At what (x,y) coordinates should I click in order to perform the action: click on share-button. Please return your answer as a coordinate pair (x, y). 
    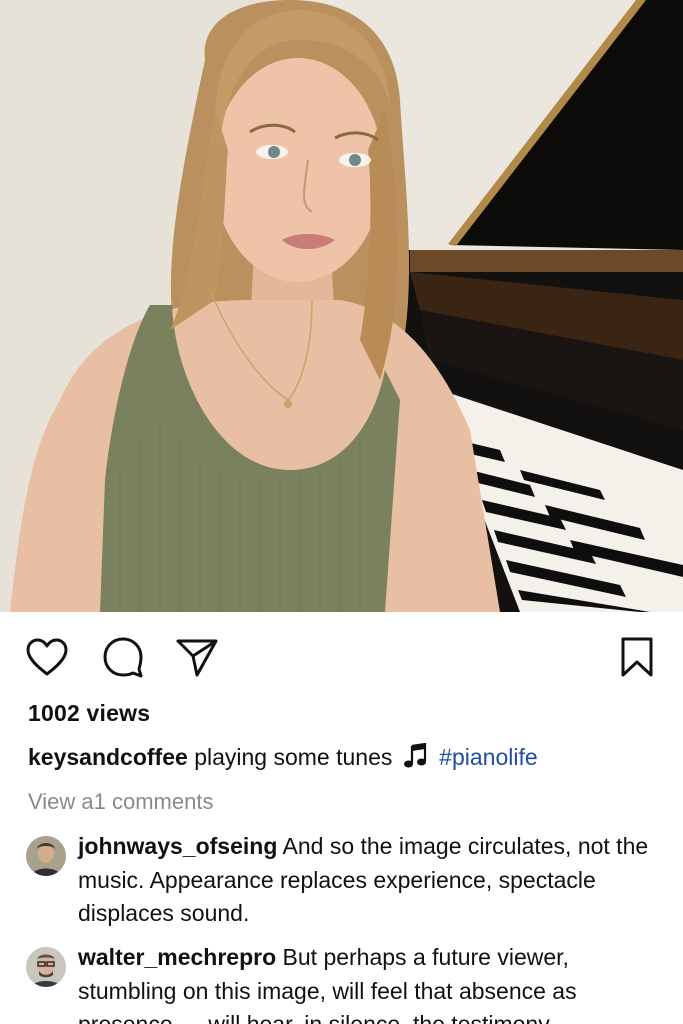
    Looking at the image, I should click on (197, 657).